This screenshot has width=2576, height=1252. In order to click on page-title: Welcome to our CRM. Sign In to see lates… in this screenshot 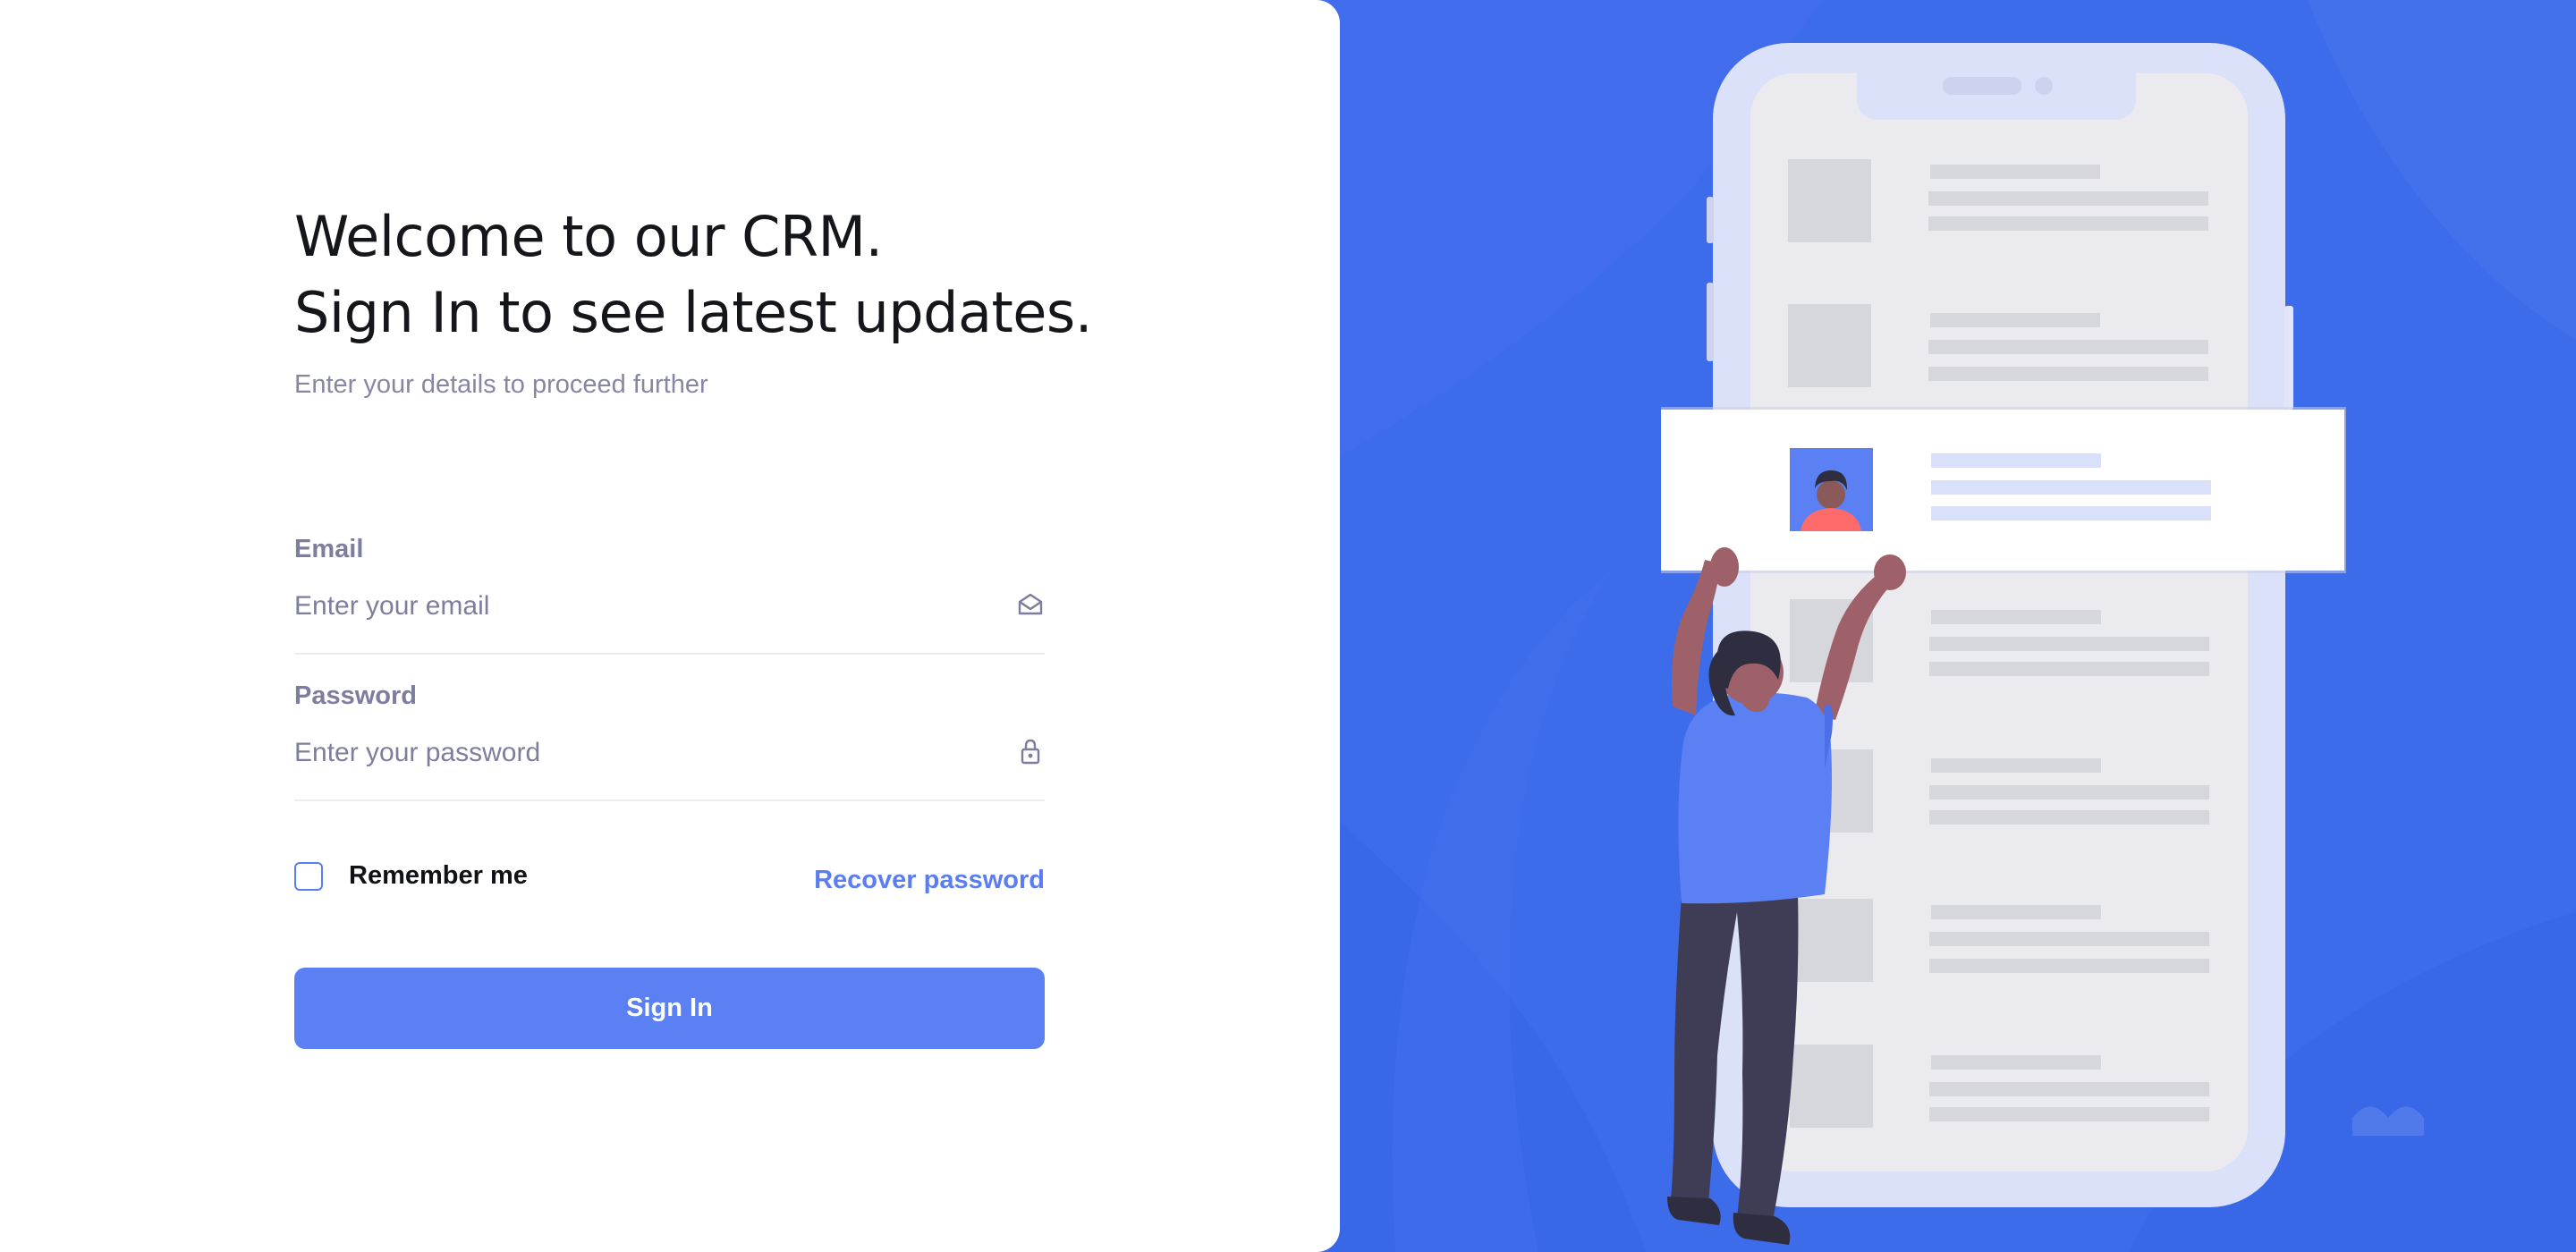, I will do `click(693, 275)`.